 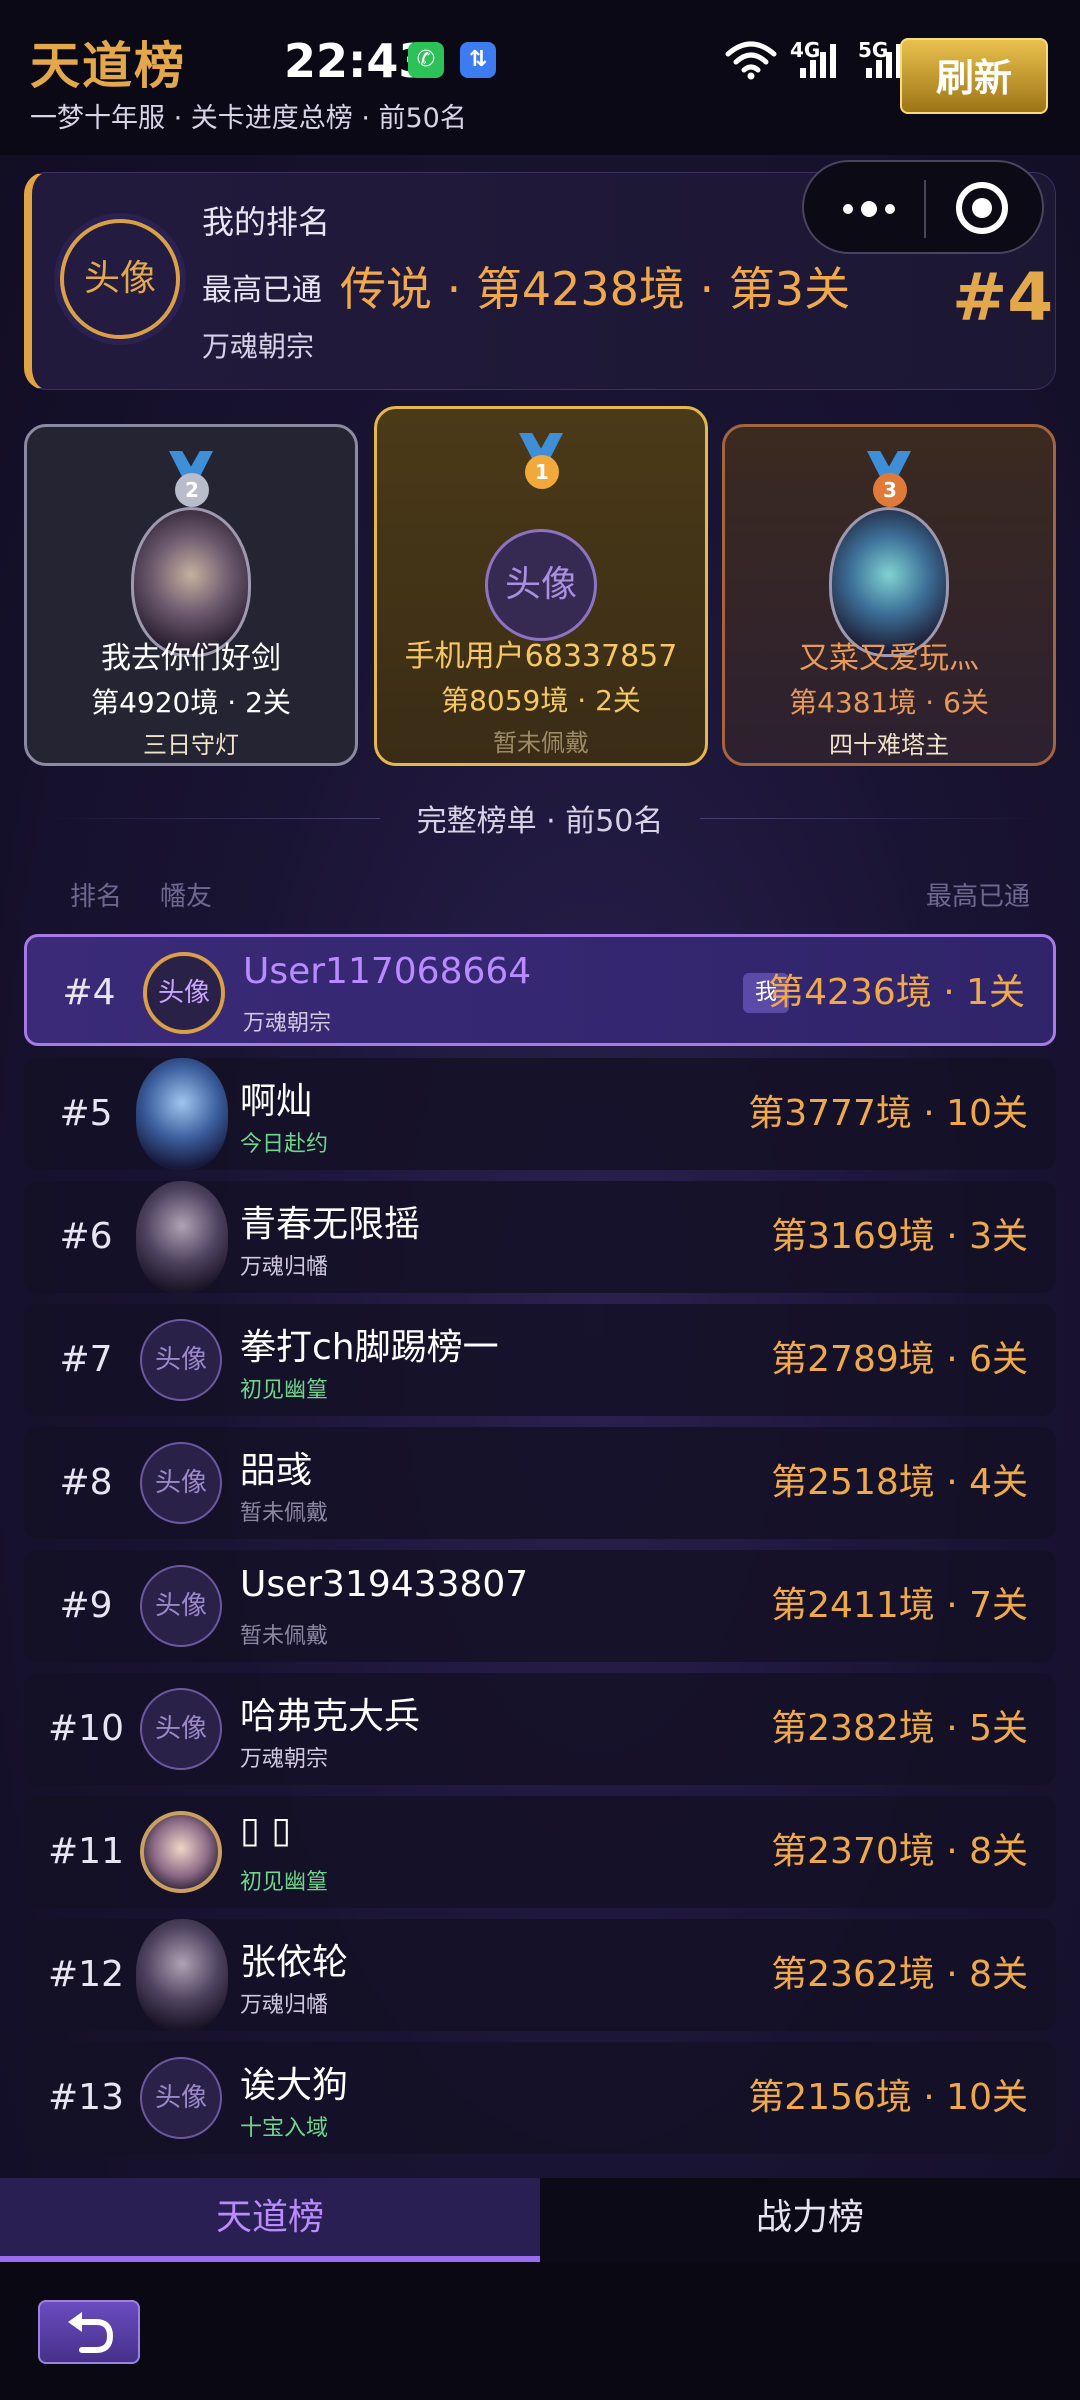 I want to click on table-row: #12 张依轮 万魂归幡 第2362境 · 8关, so click(x=540, y=1975).